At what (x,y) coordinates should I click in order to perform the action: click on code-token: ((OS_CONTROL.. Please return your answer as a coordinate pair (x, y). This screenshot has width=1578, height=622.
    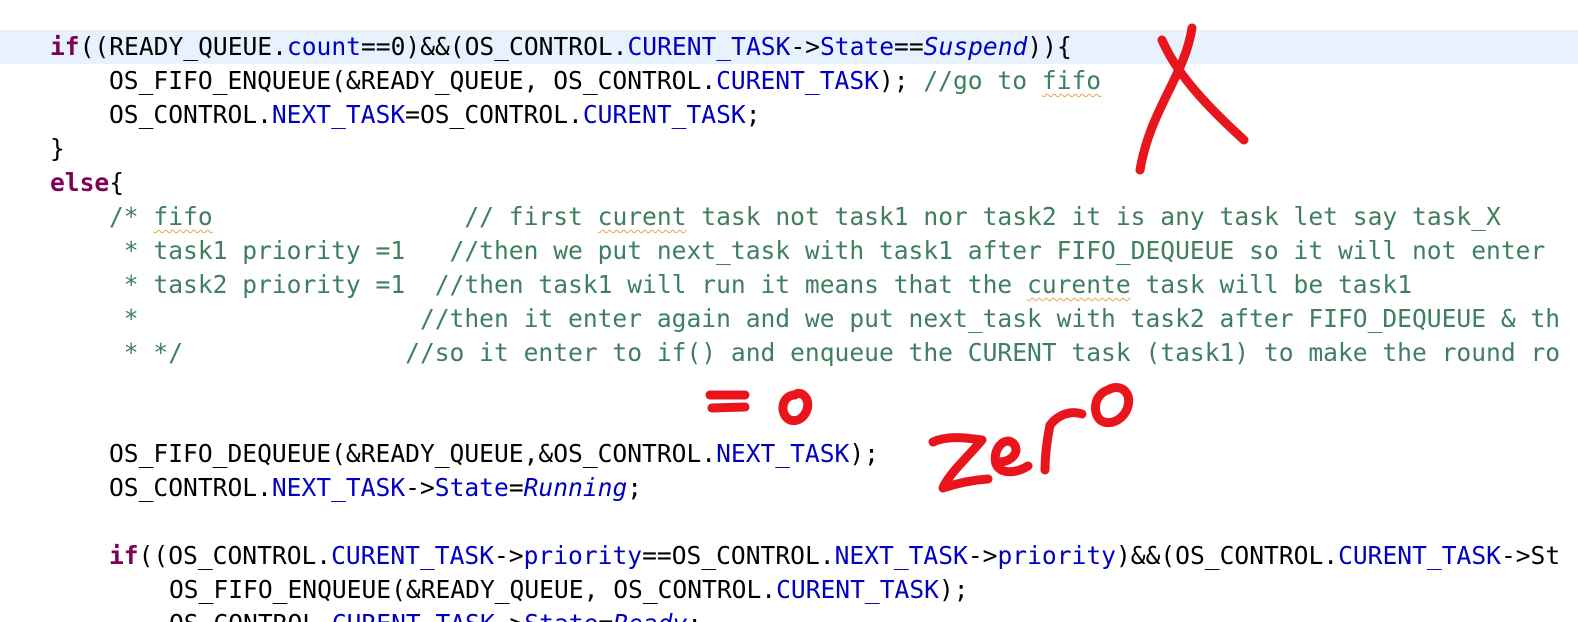
    Looking at the image, I should click on (235, 555).